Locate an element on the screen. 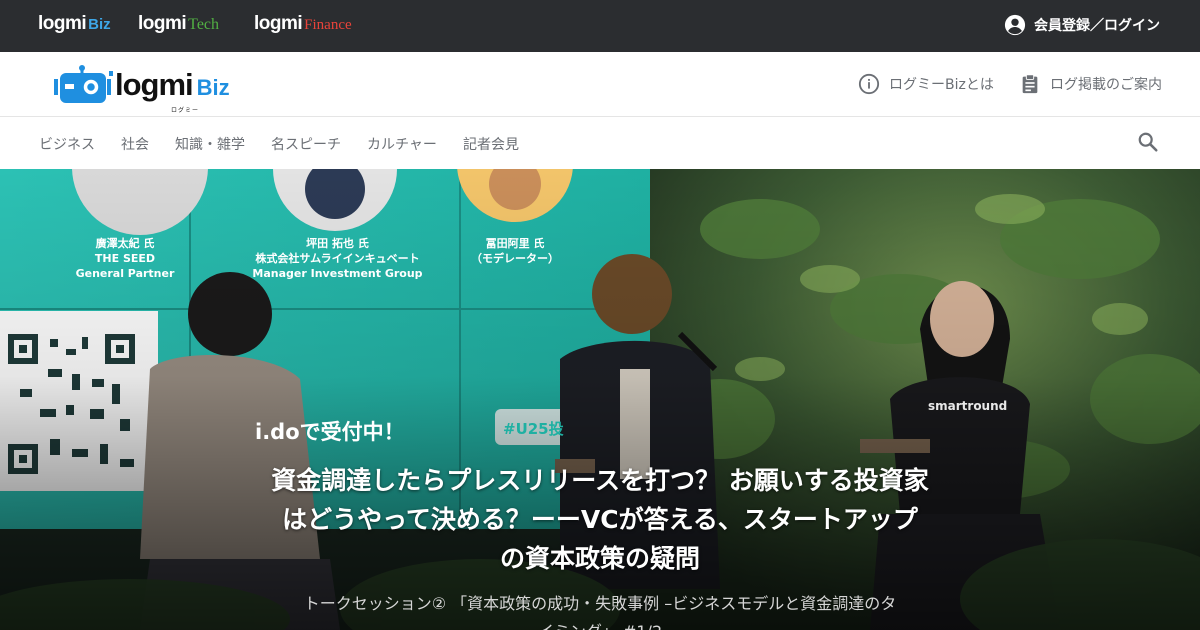  nav-item-speech: 名スピーチ is located at coordinates (306, 144).